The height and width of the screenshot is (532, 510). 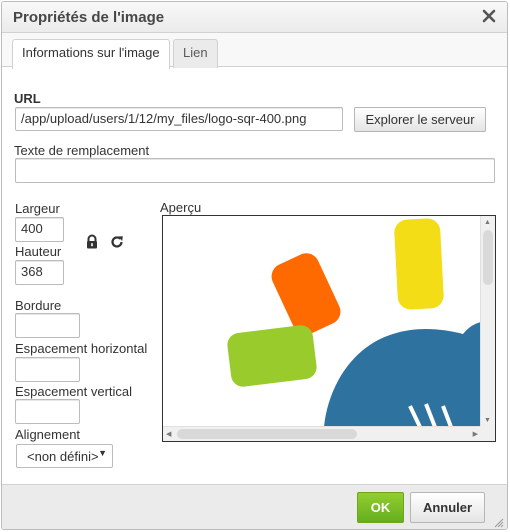 I want to click on logo-yellow-ray, so click(x=419, y=264).